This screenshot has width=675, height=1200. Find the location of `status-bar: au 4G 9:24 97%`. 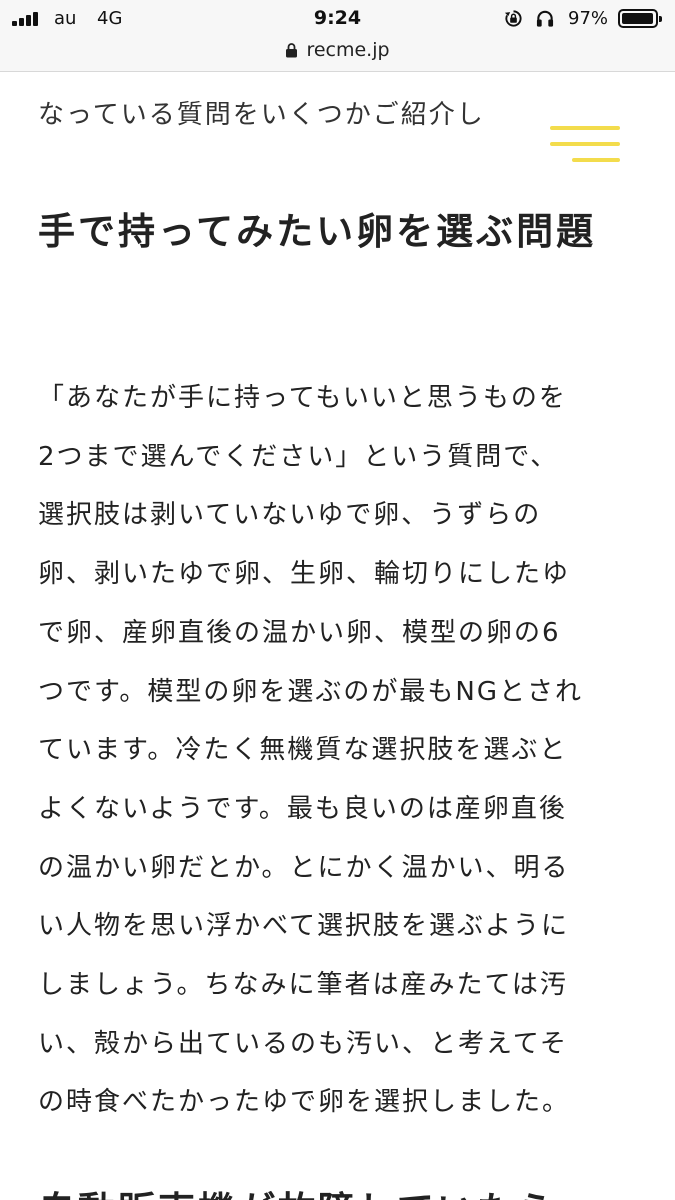

status-bar: au 4G 9:24 97% is located at coordinates (337, 19).